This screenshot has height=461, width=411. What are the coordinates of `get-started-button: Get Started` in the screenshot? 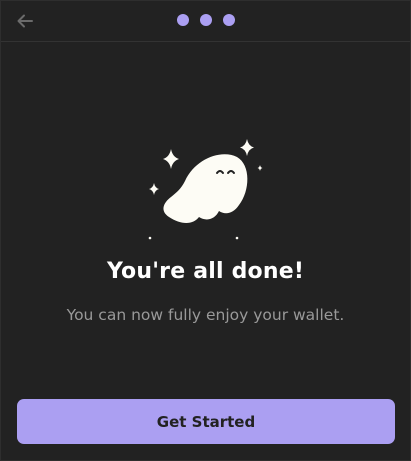 It's located at (206, 421).